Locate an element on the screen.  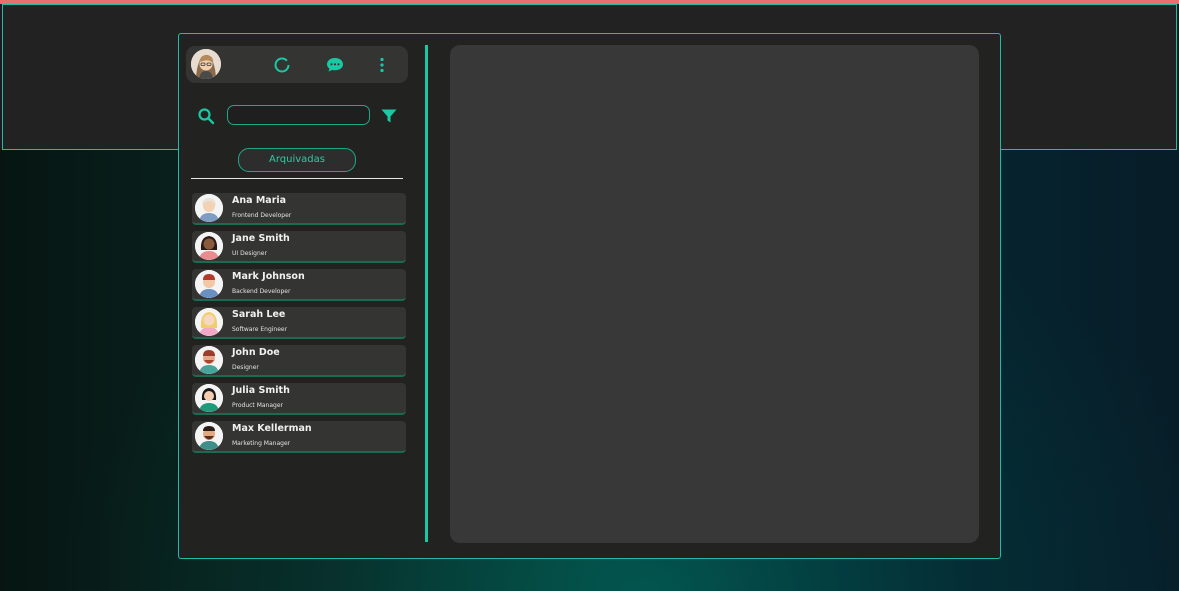
user-avatar is located at coordinates (206, 64).